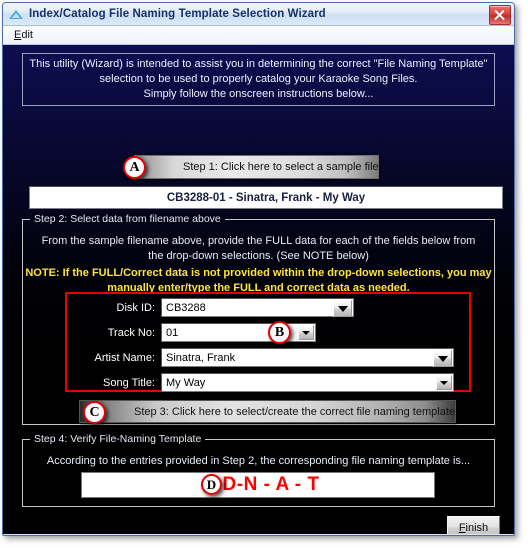  I want to click on callout-marker-b: B, so click(279, 332).